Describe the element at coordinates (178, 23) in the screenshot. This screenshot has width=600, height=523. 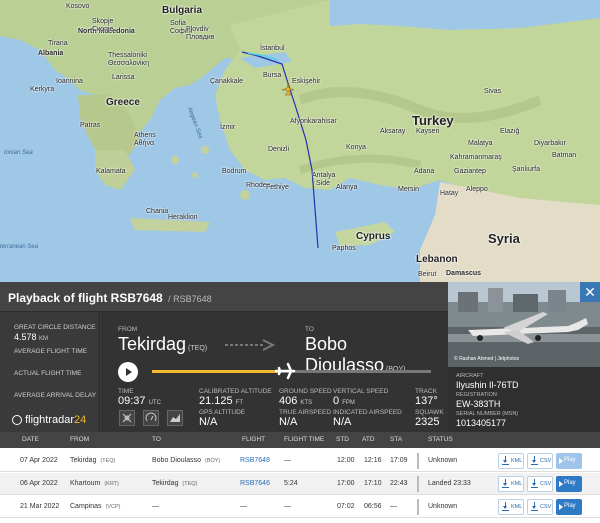
I see `map-city-sofia: Sofia` at that location.